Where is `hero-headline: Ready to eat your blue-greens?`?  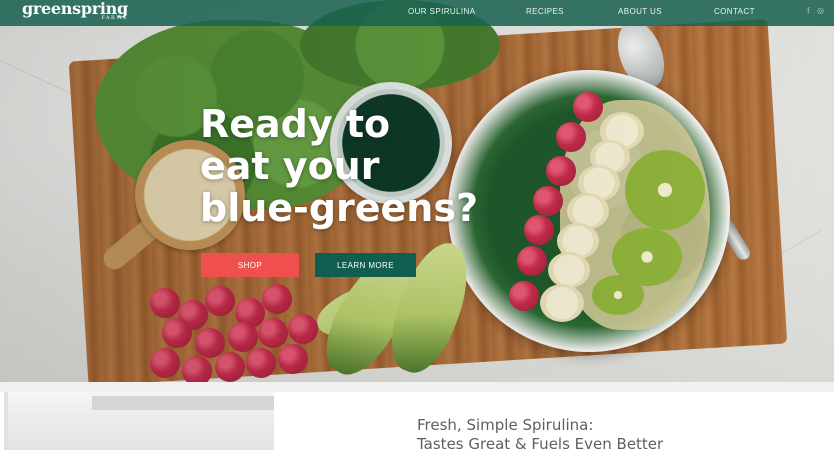
hero-headline: Ready to eat your blue-greens? is located at coordinates (340, 166).